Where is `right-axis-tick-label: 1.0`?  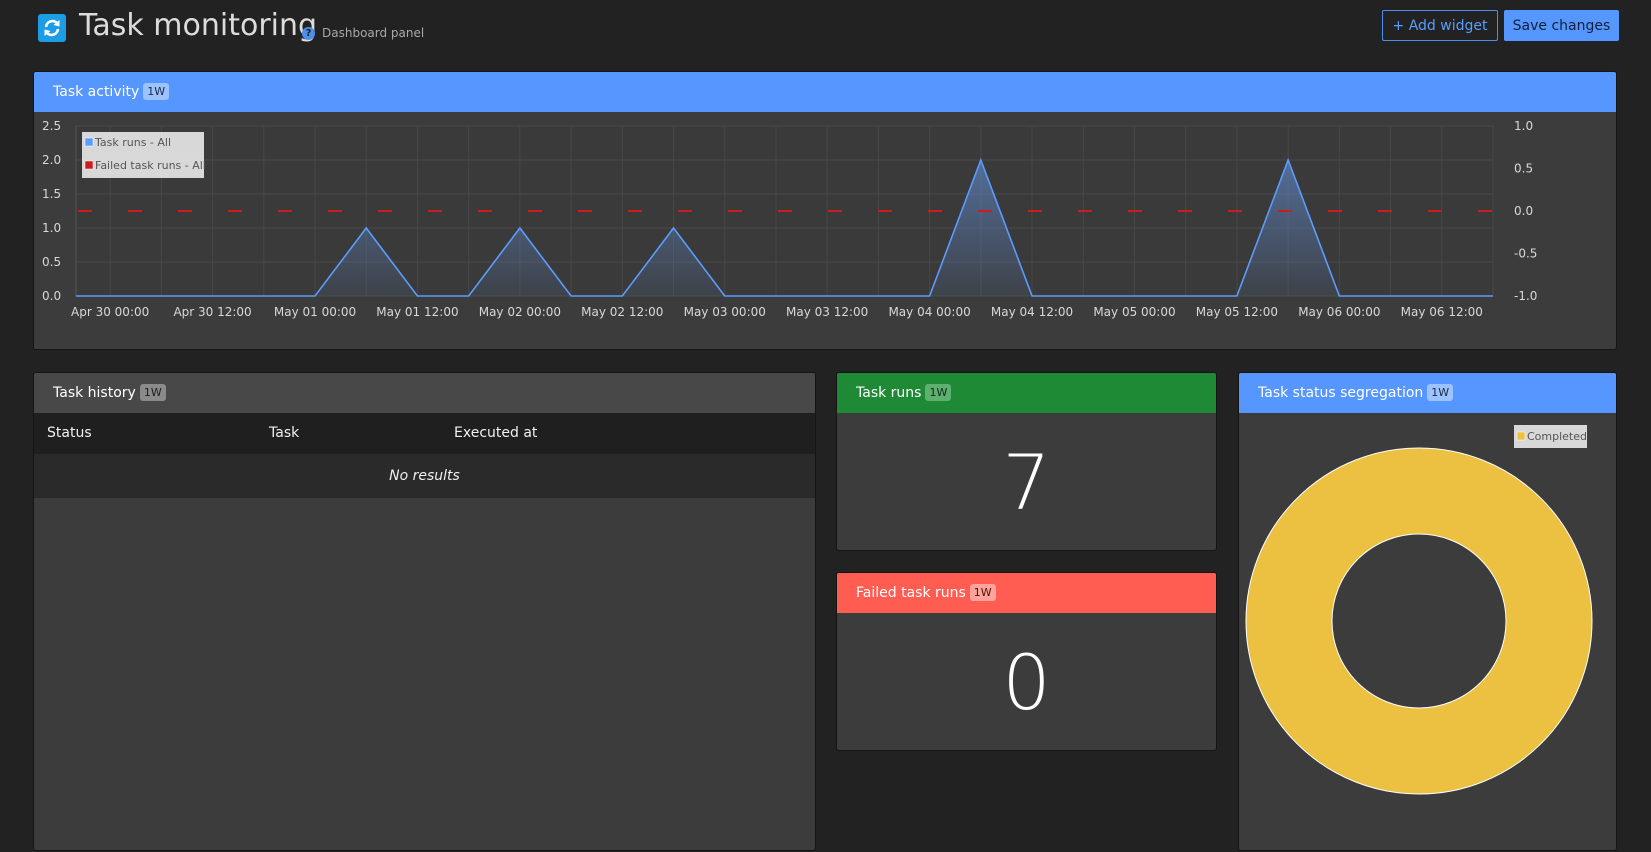
right-axis-tick-label: 1.0 is located at coordinates (1523, 126).